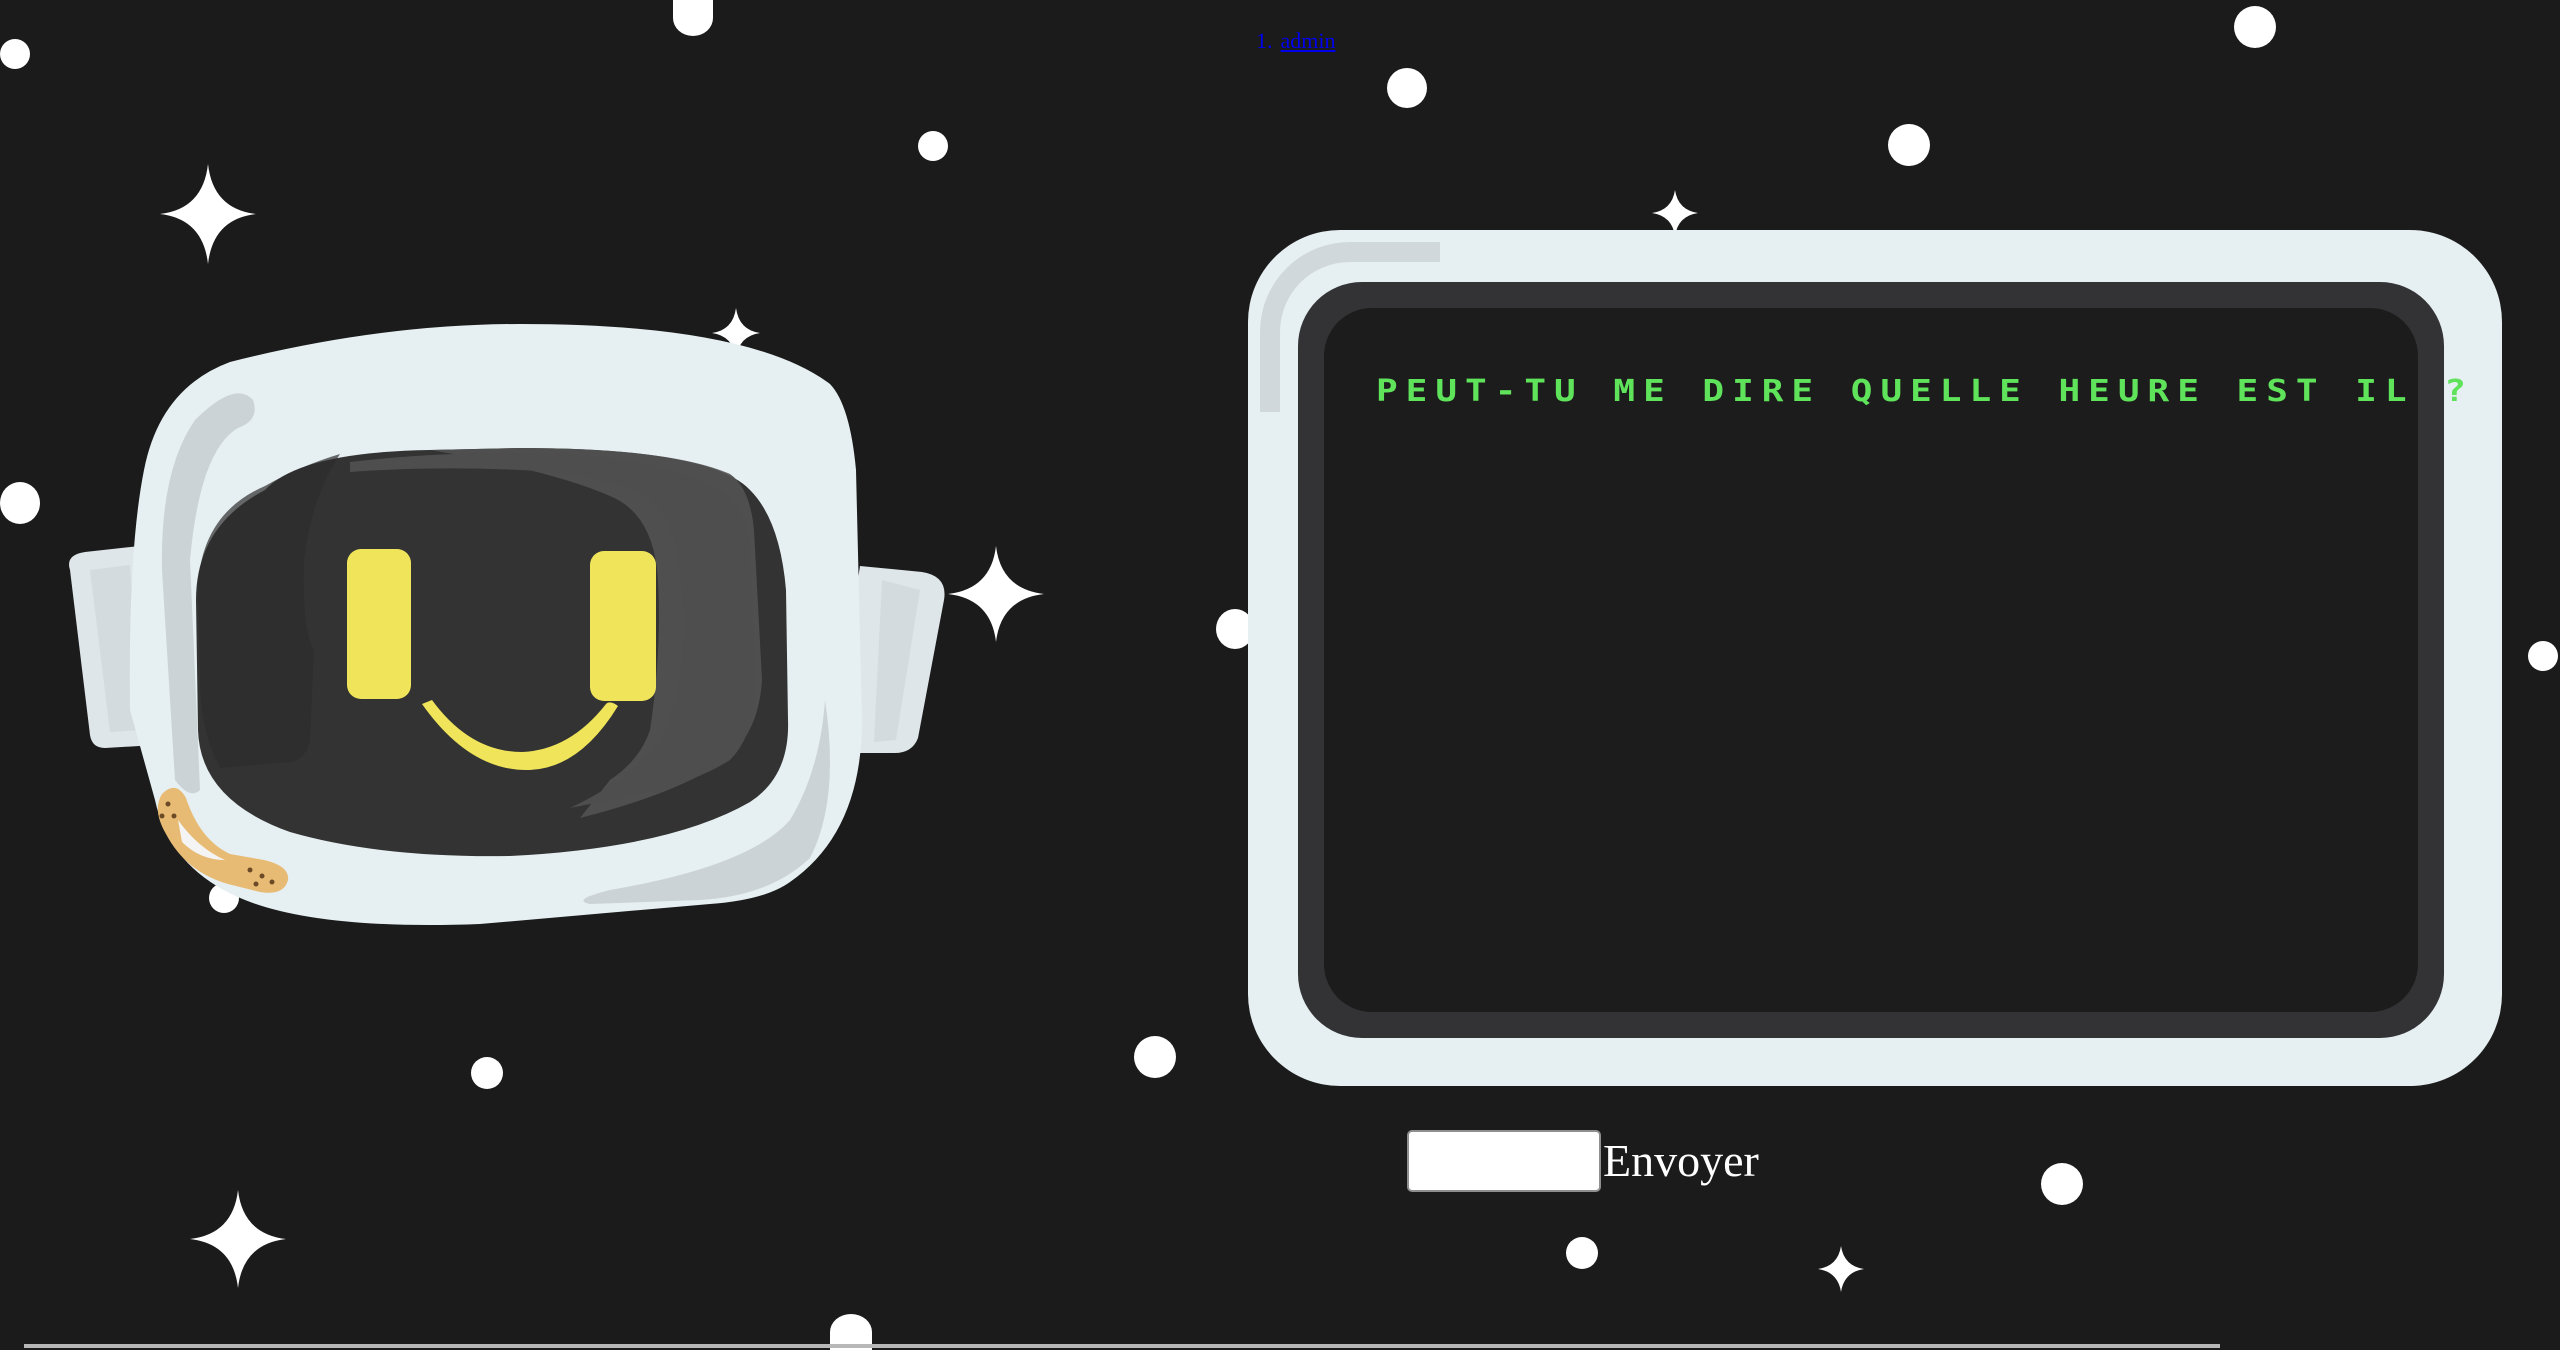 This screenshot has width=2560, height=1350. What do you see at coordinates (1925, 391) in the screenshot?
I see `bot-message: Peut-tu me dire quelle heure est il ?` at bounding box center [1925, 391].